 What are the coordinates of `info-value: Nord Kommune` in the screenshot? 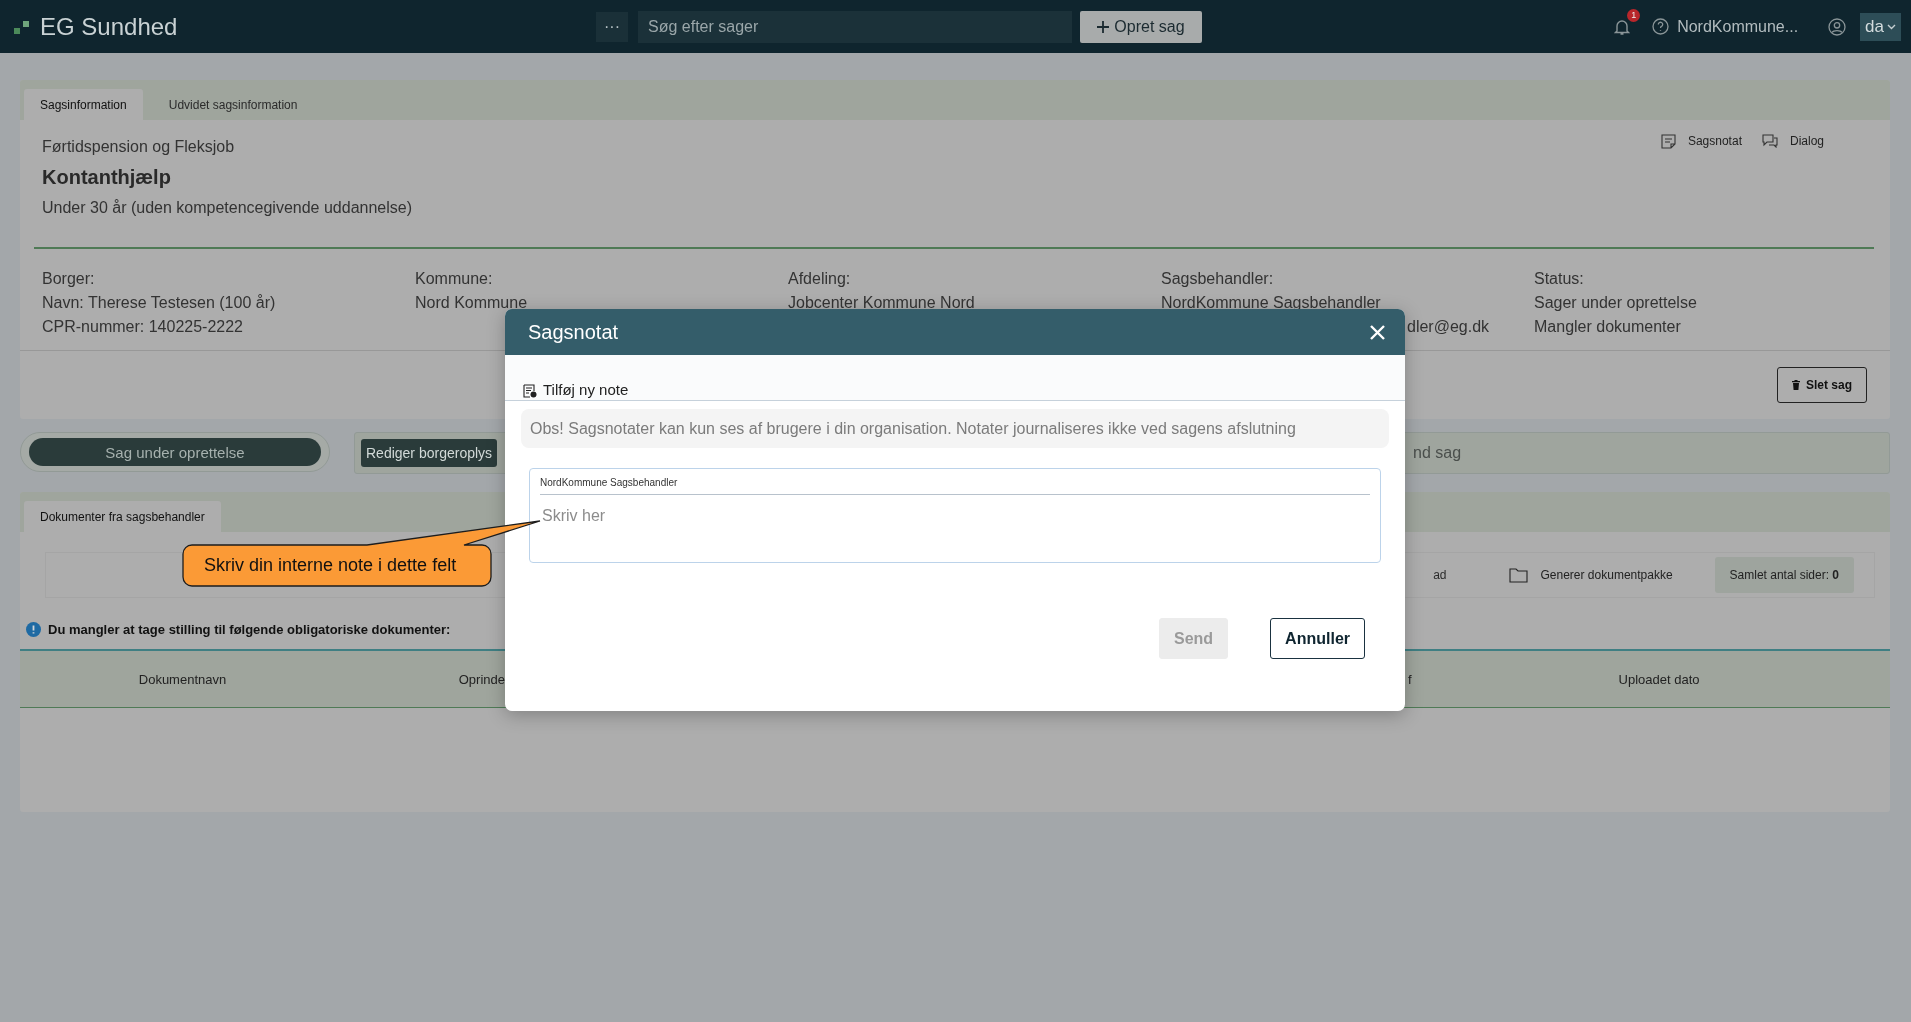 It's located at (472, 302).